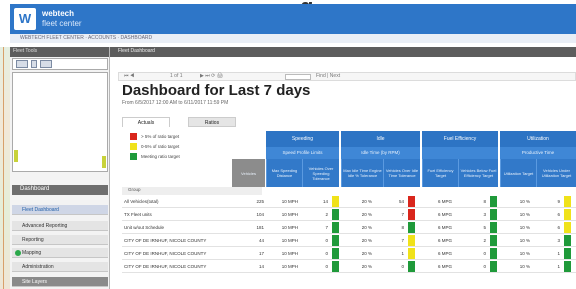 The height and width of the screenshot is (289, 576). Describe the element at coordinates (347, 76) in the screenshot. I see `report-toolbar` at that location.